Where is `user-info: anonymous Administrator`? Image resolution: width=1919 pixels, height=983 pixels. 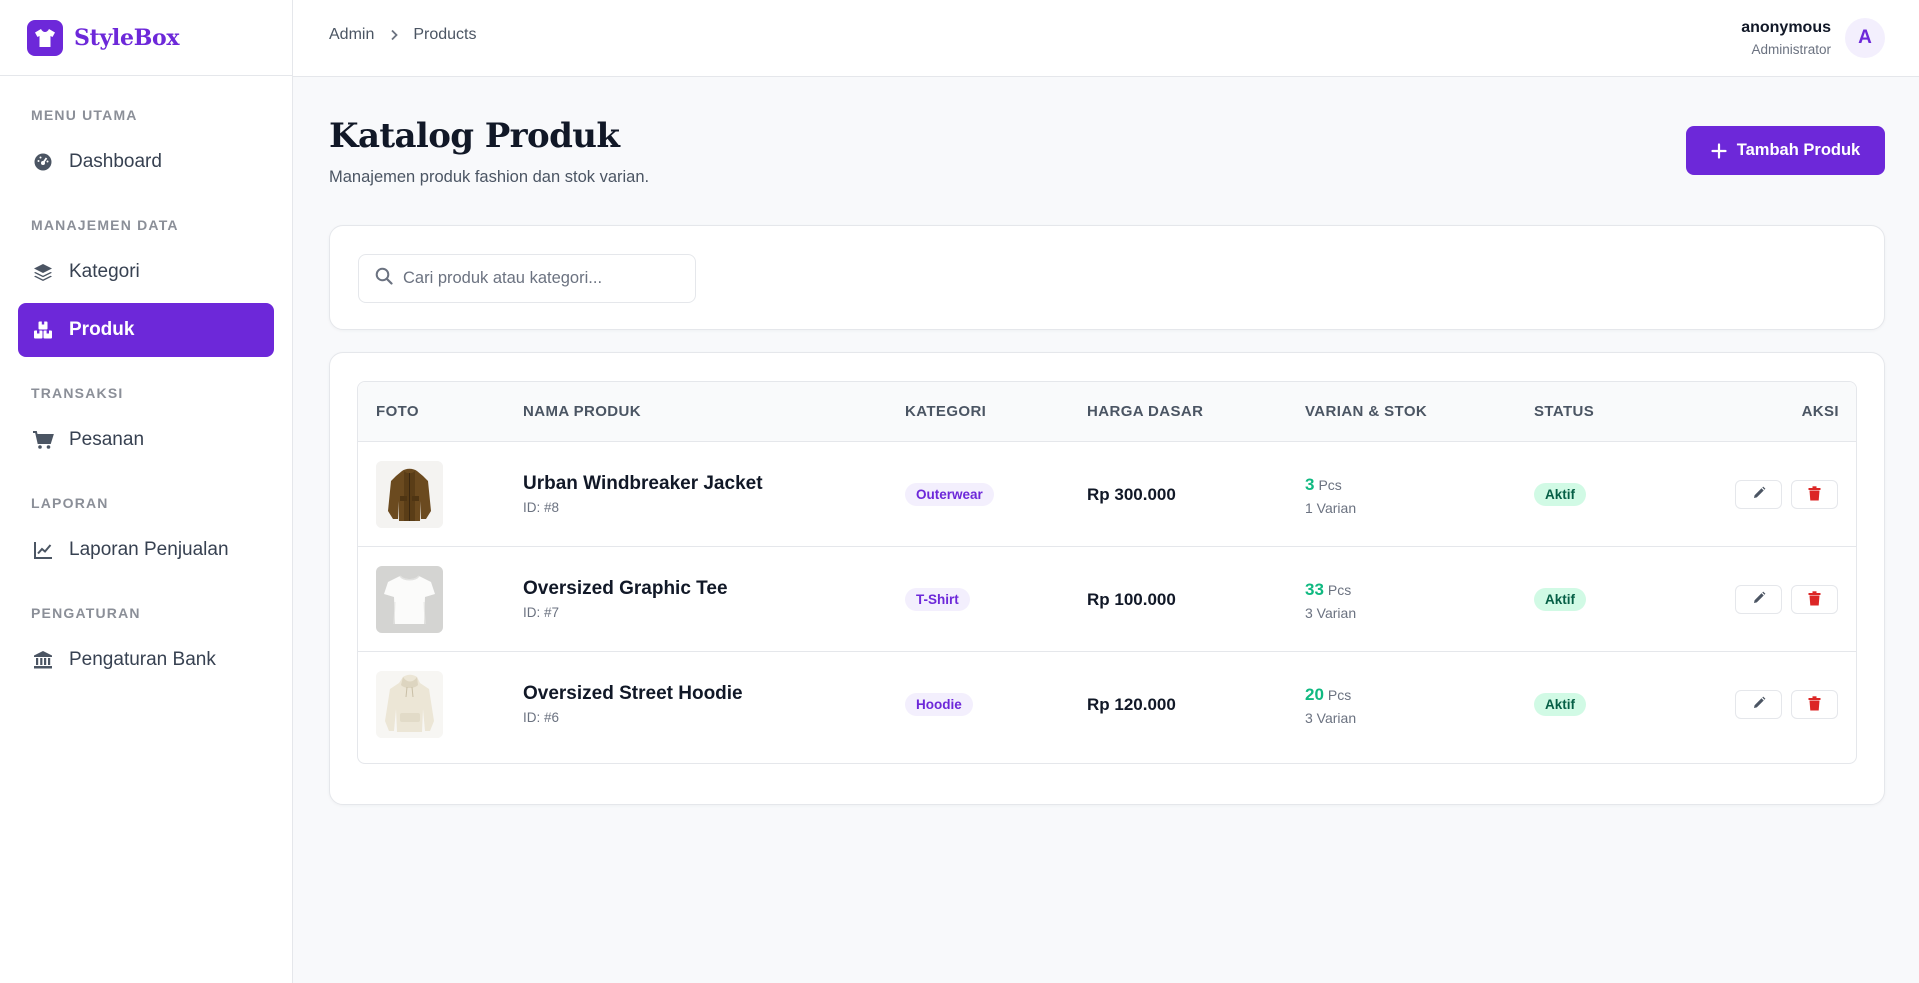
user-info: anonymous Administrator is located at coordinates (1786, 38).